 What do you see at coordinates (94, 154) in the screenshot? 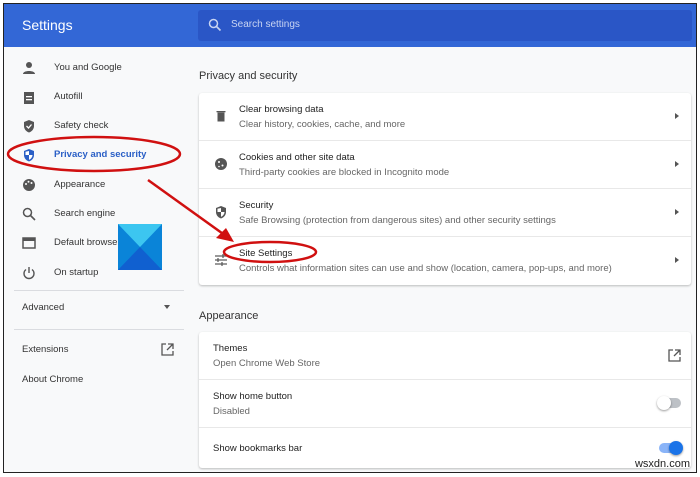
I see `highlight-ellipse-privacy` at bounding box center [94, 154].